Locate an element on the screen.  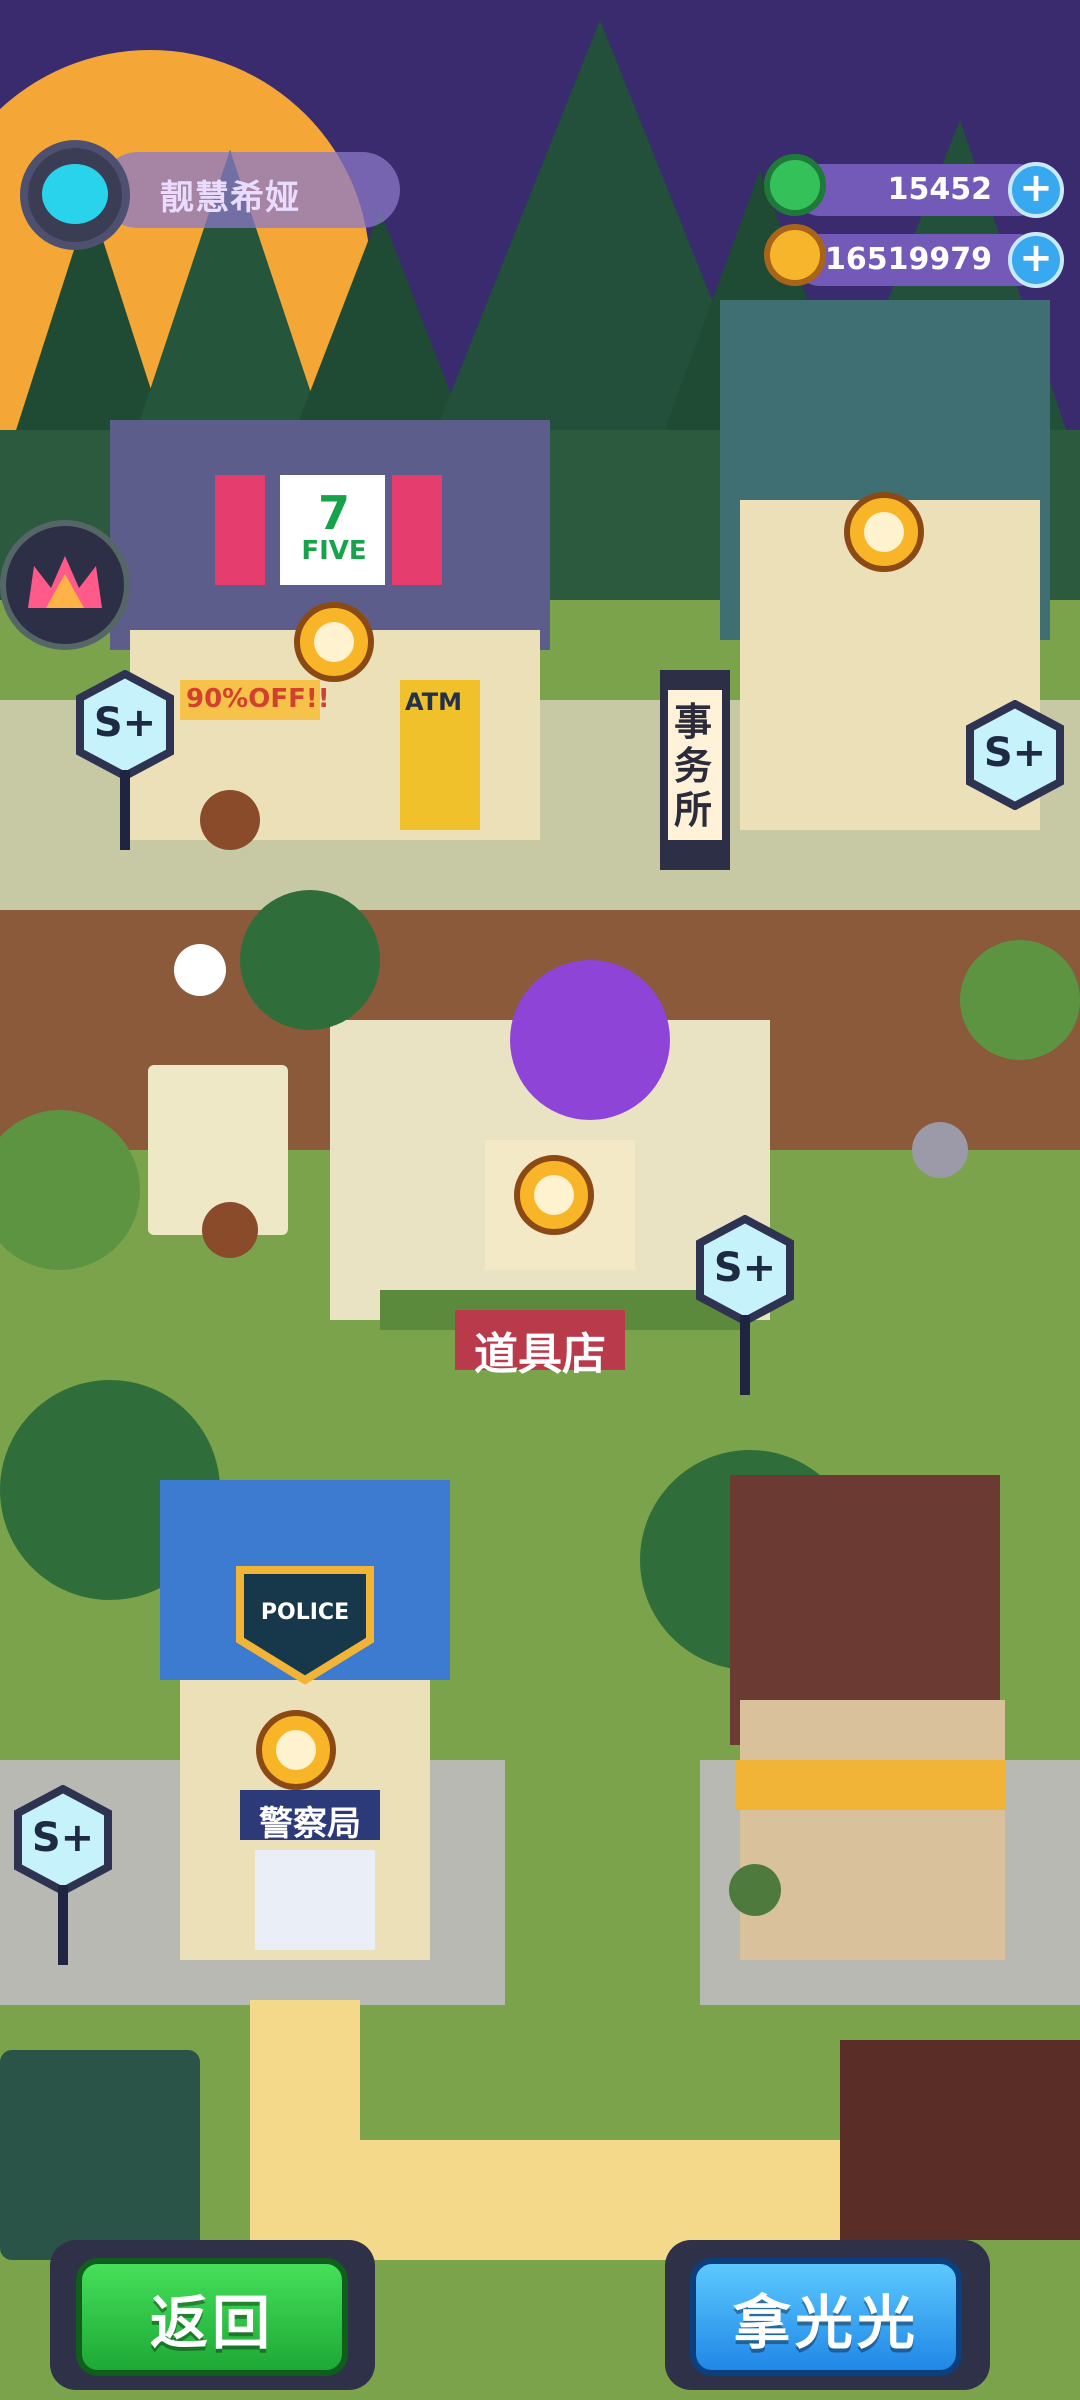
s-plus-badge-office: S+ is located at coordinates (1015, 755).